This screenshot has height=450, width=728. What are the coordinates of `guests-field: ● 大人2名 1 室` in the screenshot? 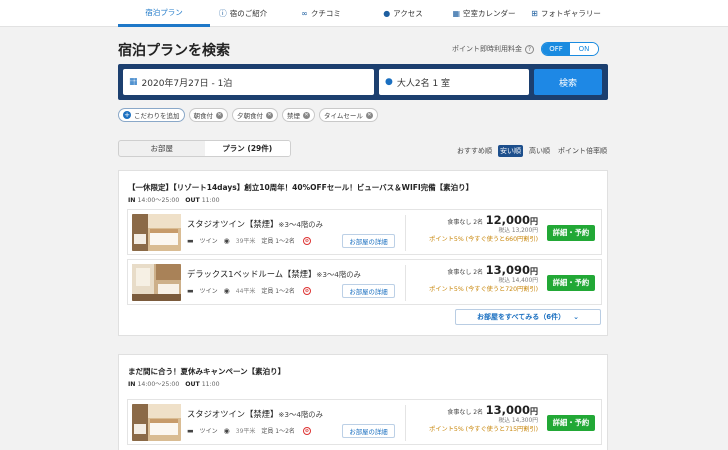 It's located at (454, 82).